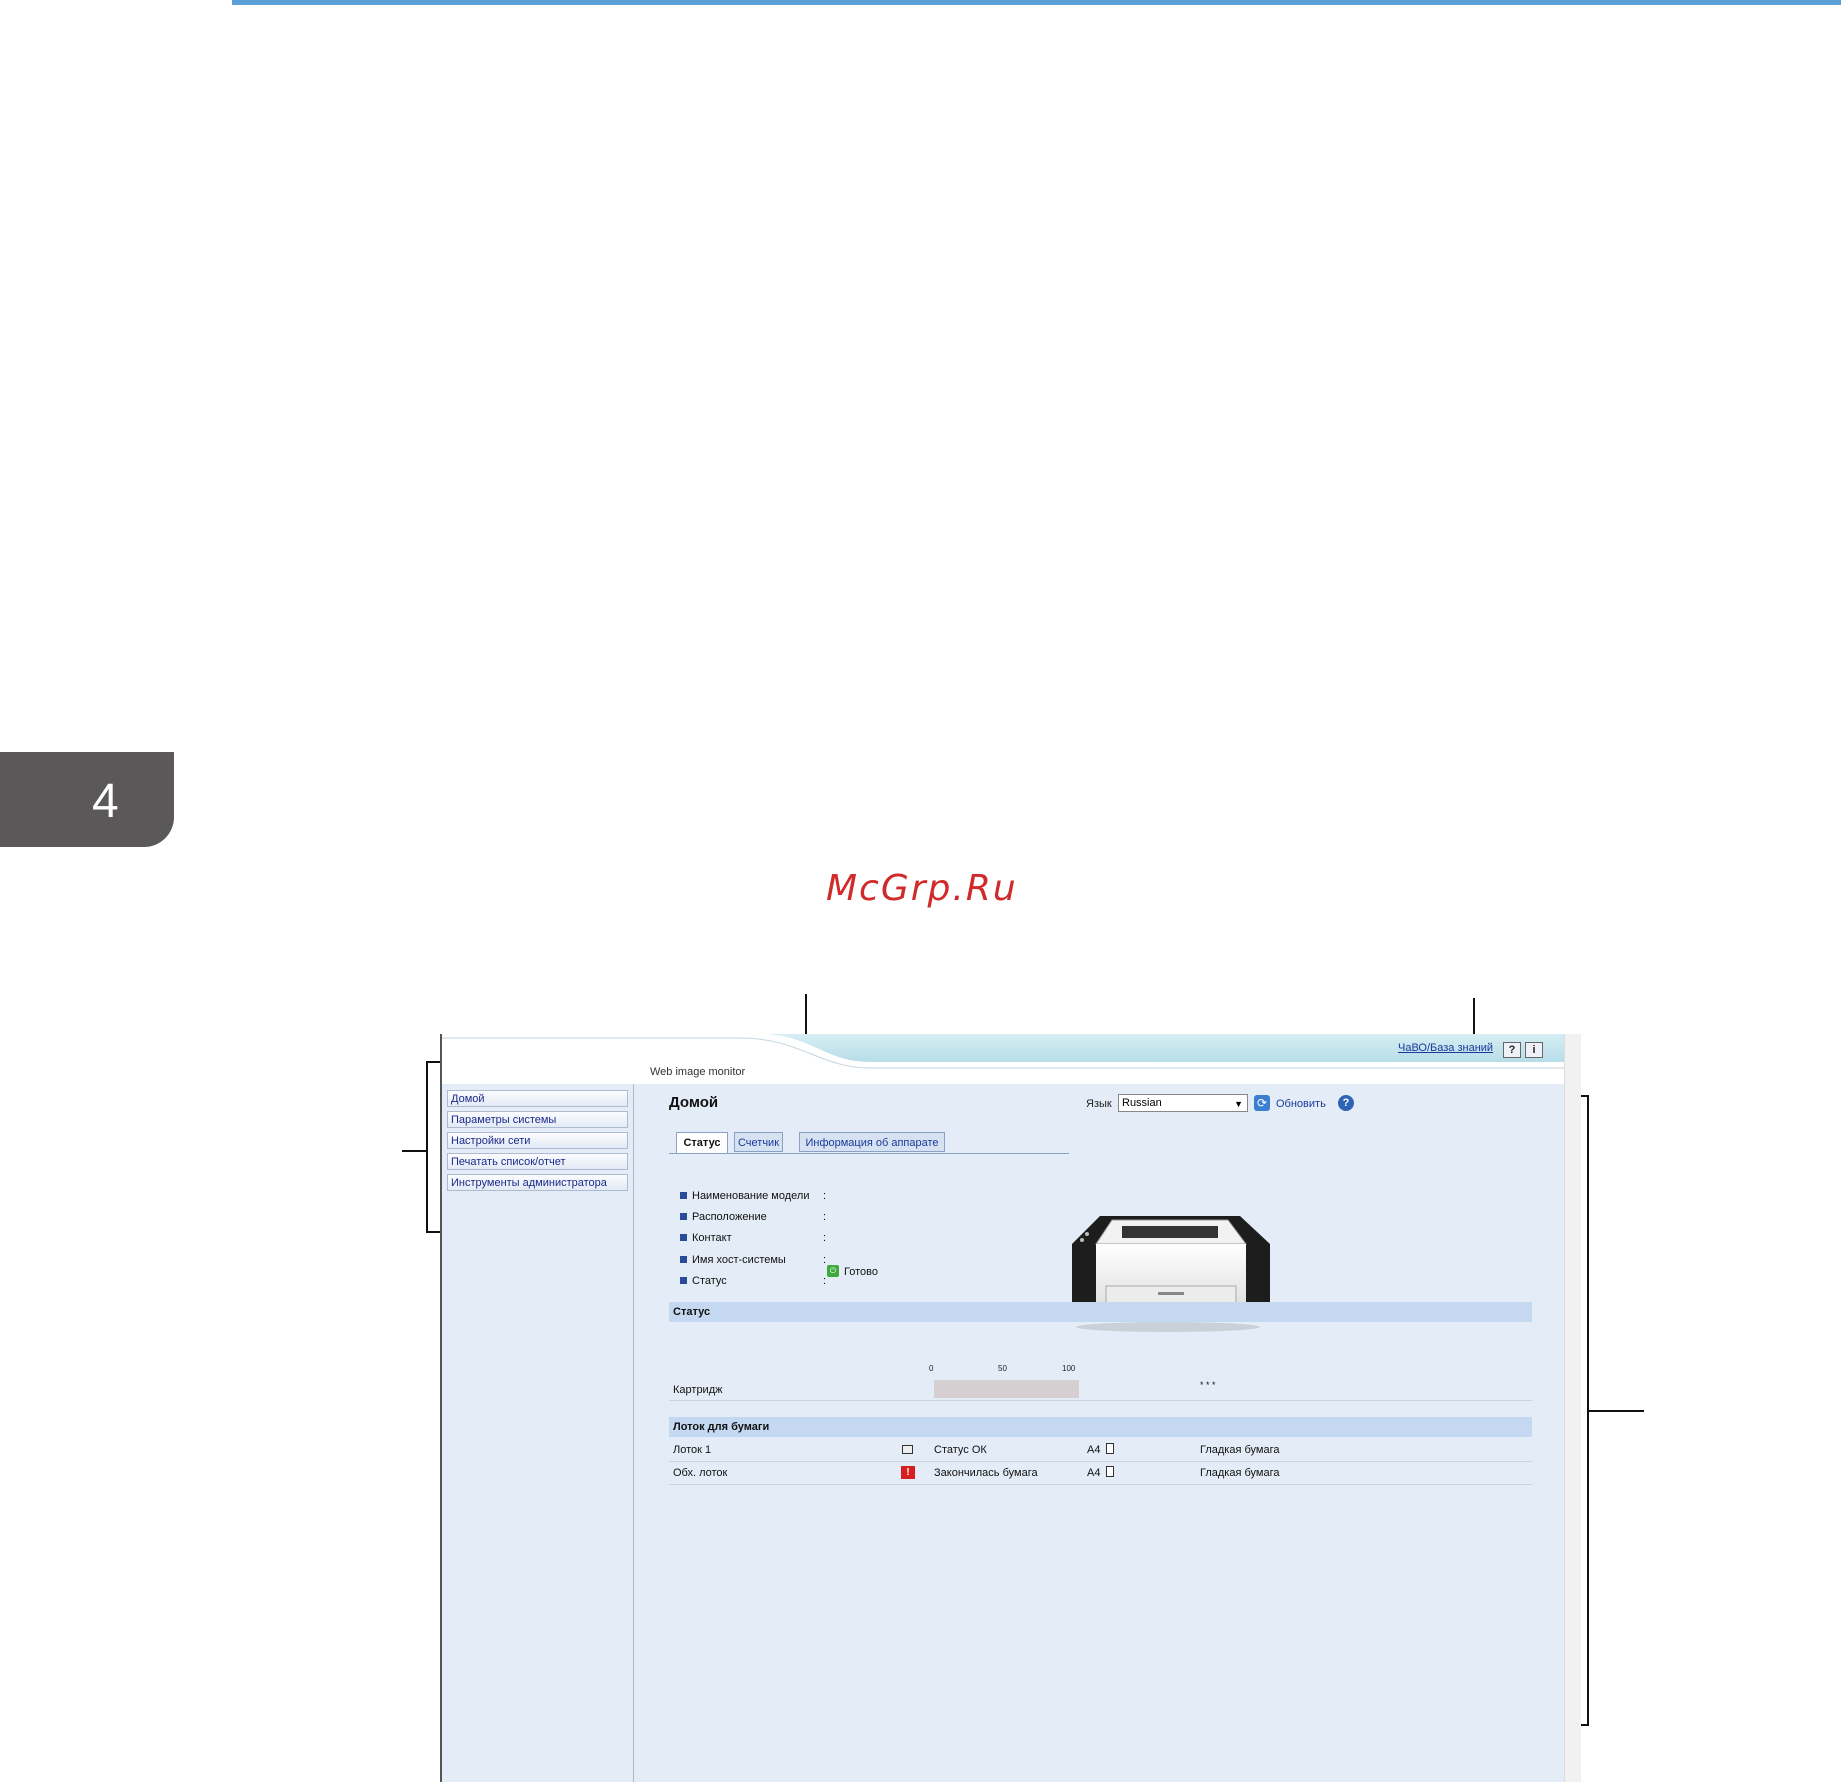  I want to click on cartridge-label: Картридж, so click(698, 1390).